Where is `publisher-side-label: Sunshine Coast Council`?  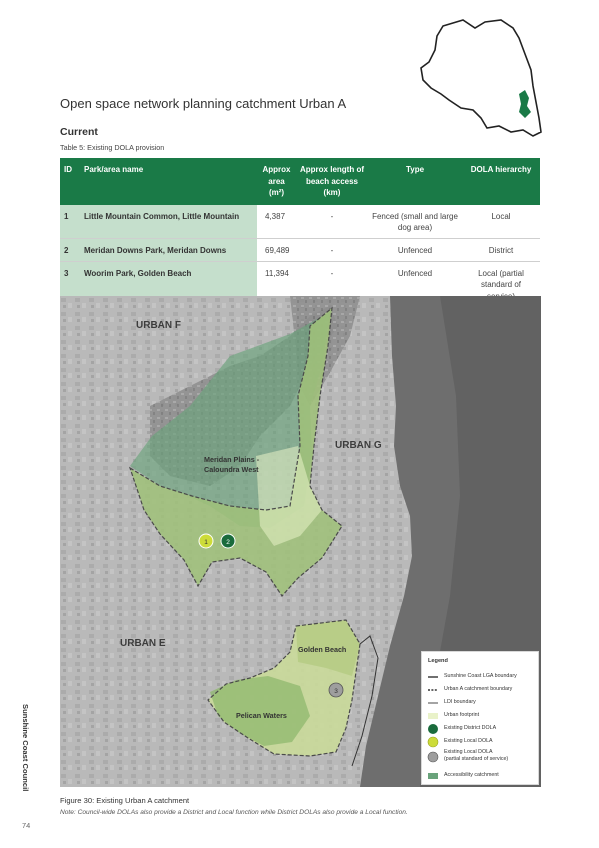 publisher-side-label: Sunshine Coast Council is located at coordinates (25, 748).